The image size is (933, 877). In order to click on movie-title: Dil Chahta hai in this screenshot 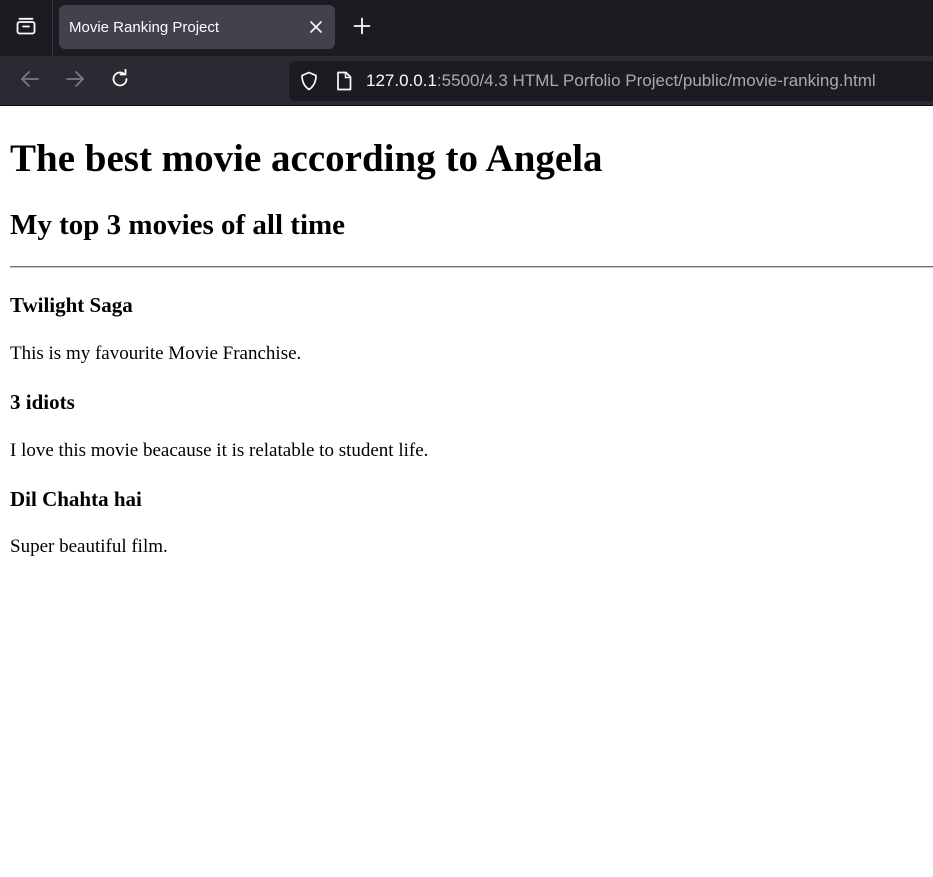, I will do `click(76, 499)`.